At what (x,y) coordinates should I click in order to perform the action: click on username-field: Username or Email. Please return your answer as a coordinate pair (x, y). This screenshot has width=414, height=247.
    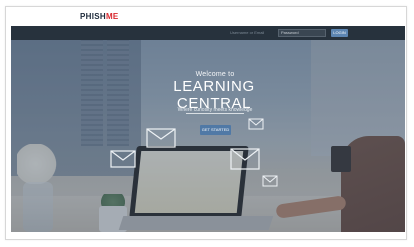
    Looking at the image, I should click on (252, 33).